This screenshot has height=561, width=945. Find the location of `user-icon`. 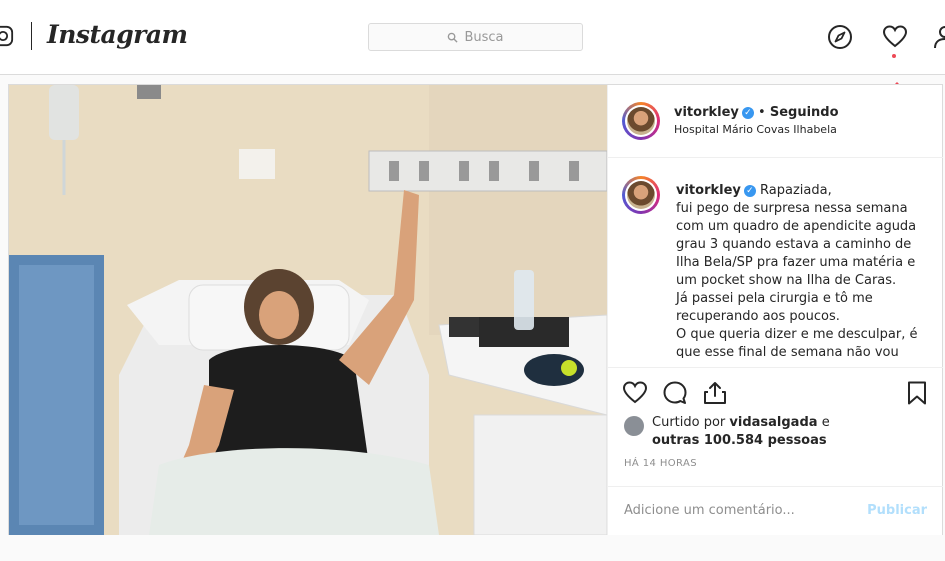

user-icon is located at coordinates (938, 37).